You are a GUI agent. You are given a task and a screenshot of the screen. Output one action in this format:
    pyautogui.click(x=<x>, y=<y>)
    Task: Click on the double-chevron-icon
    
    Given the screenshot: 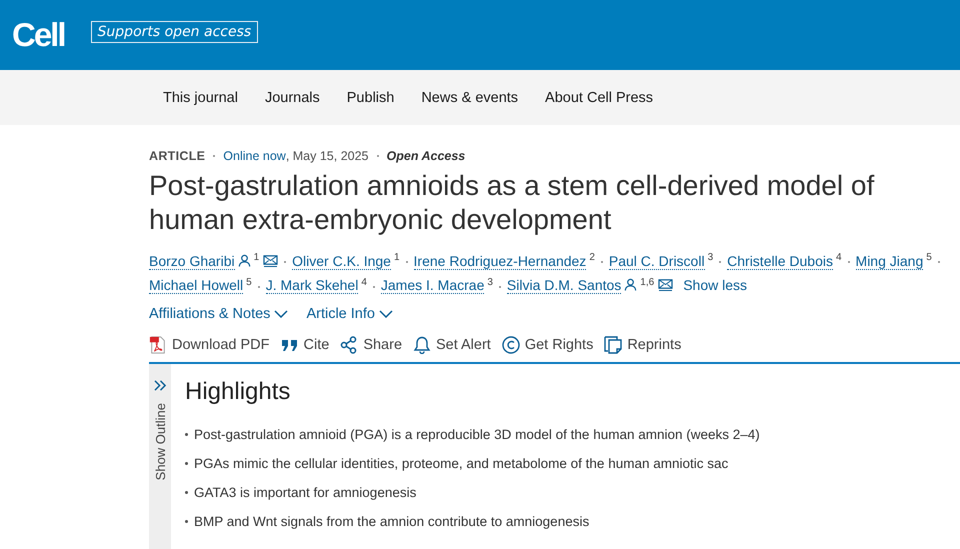 What is the action you would take?
    pyautogui.click(x=160, y=386)
    